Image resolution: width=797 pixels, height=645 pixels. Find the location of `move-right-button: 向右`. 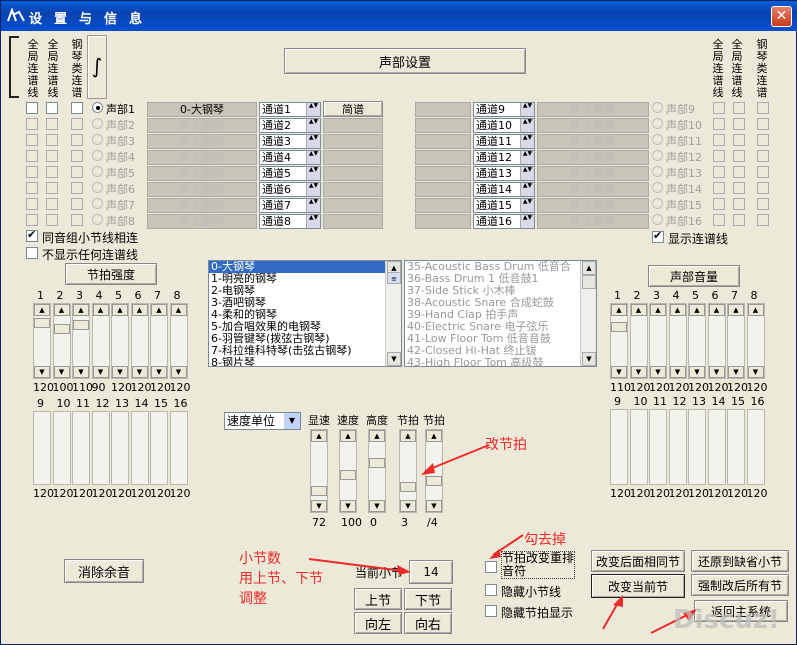

move-right-button: 向右 is located at coordinates (428, 623).